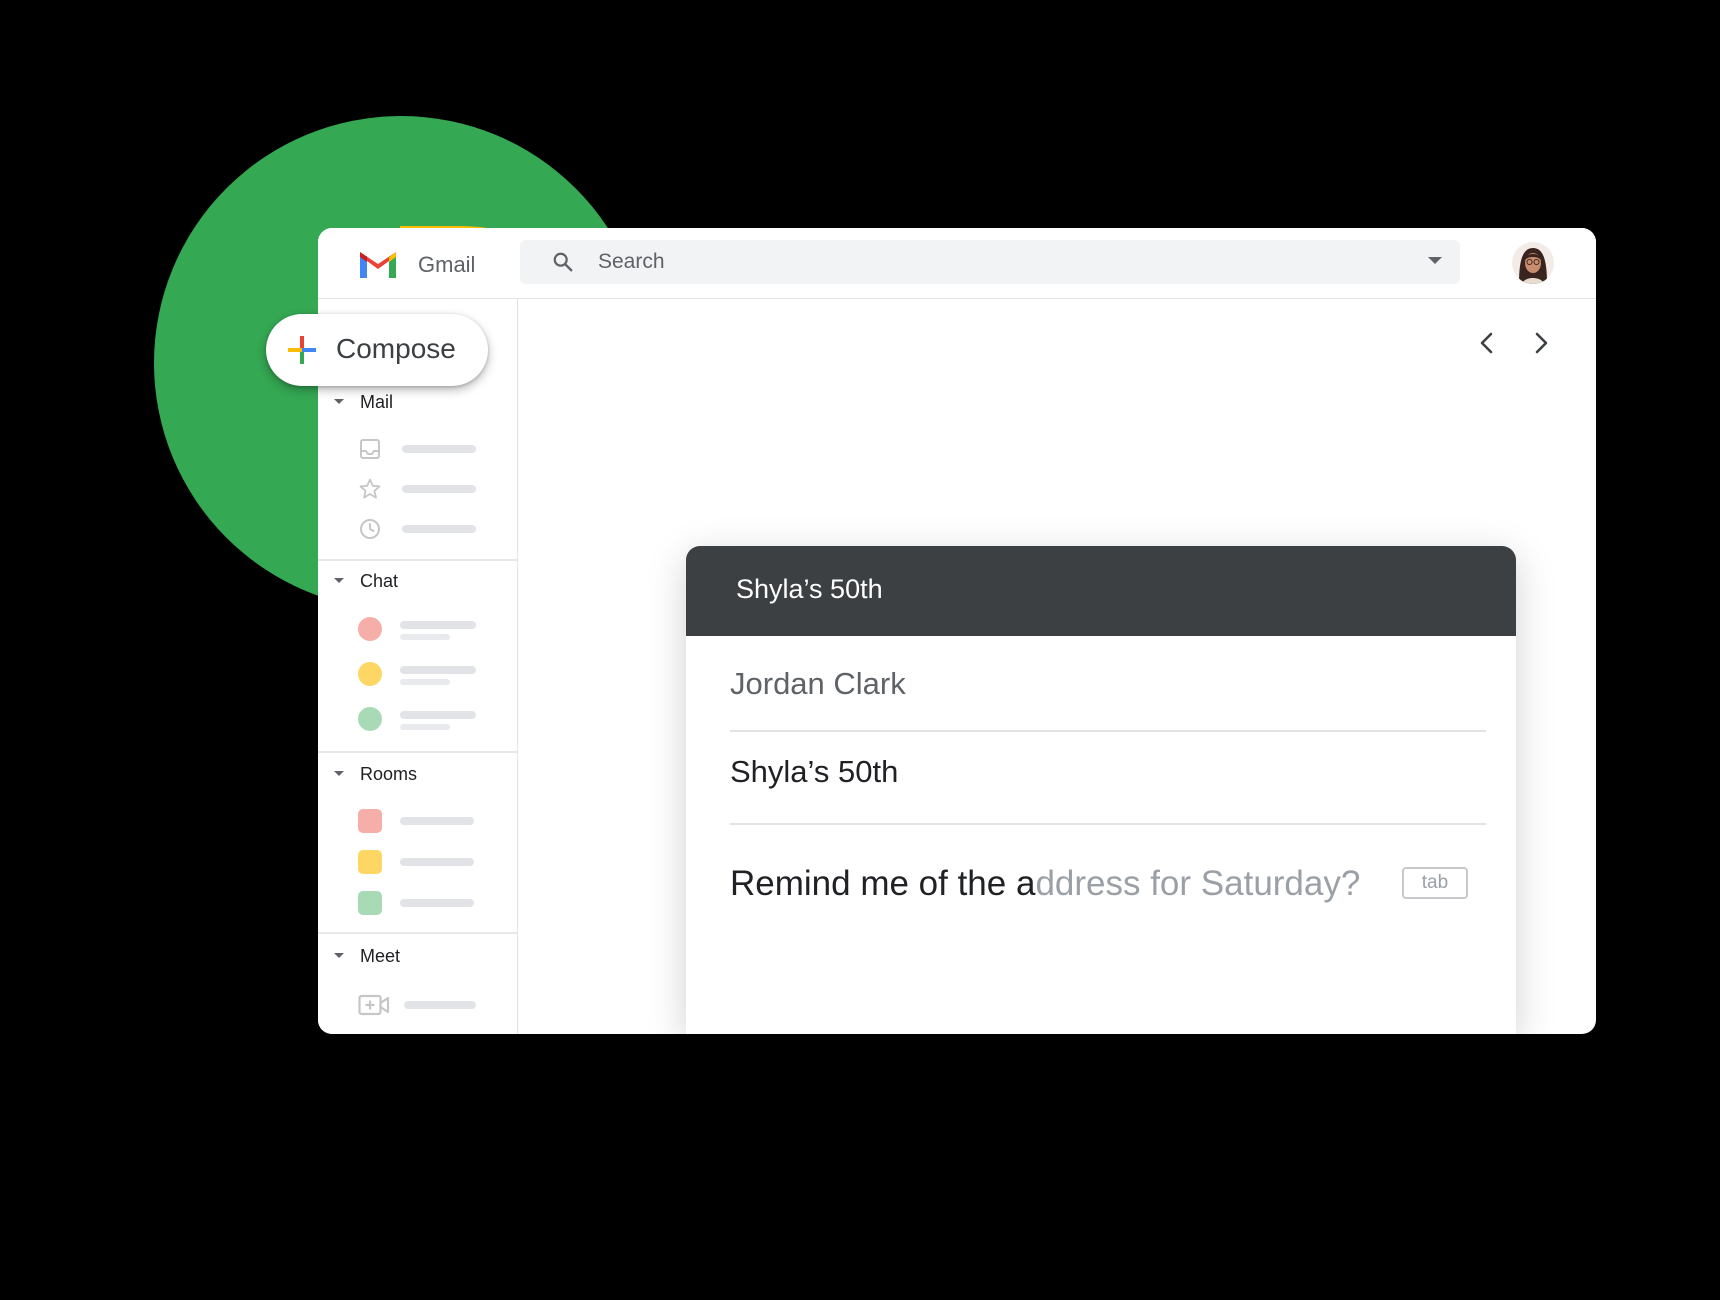 The width and height of the screenshot is (1720, 1300). I want to click on compose-button: Compose, so click(377, 350).